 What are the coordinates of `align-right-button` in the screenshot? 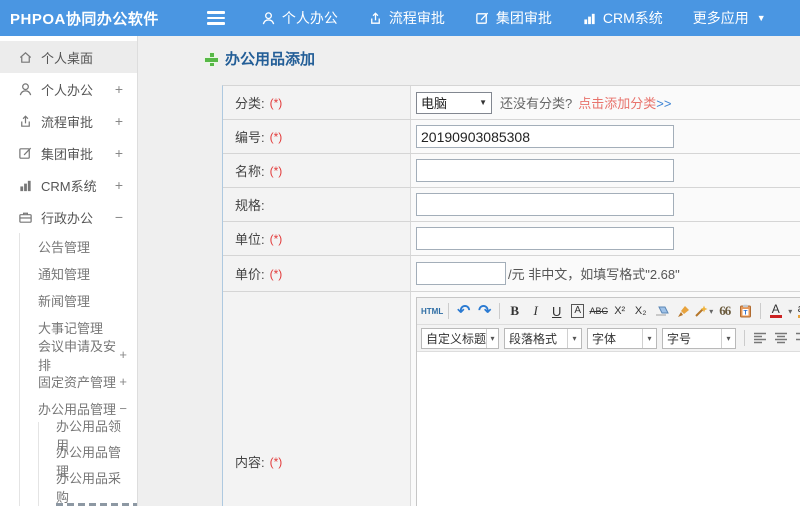 It's located at (796, 338).